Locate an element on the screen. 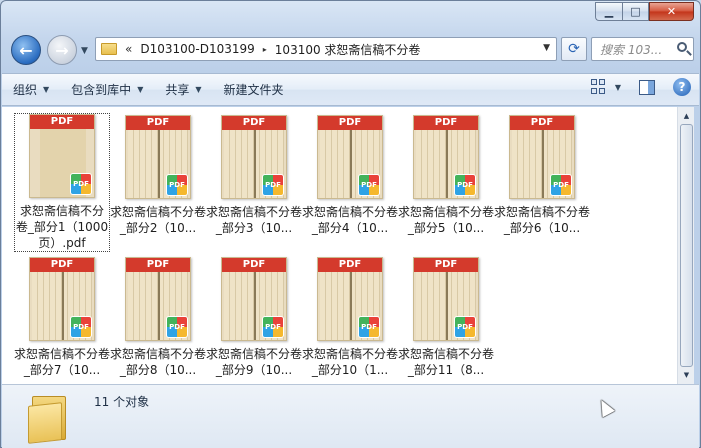  scroll-up-arrow-icon: ▲ is located at coordinates (686, 116).